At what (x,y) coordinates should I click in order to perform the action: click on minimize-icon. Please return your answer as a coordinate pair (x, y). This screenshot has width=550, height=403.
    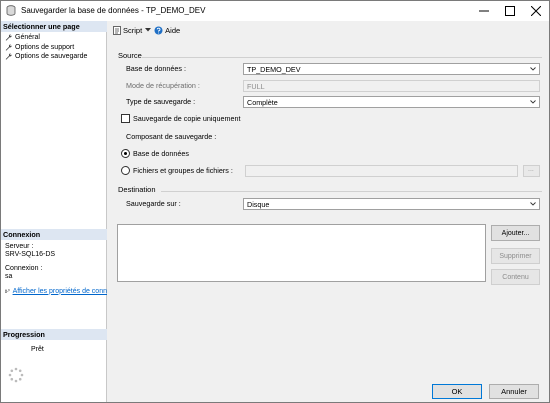
    Looking at the image, I should click on (484, 11).